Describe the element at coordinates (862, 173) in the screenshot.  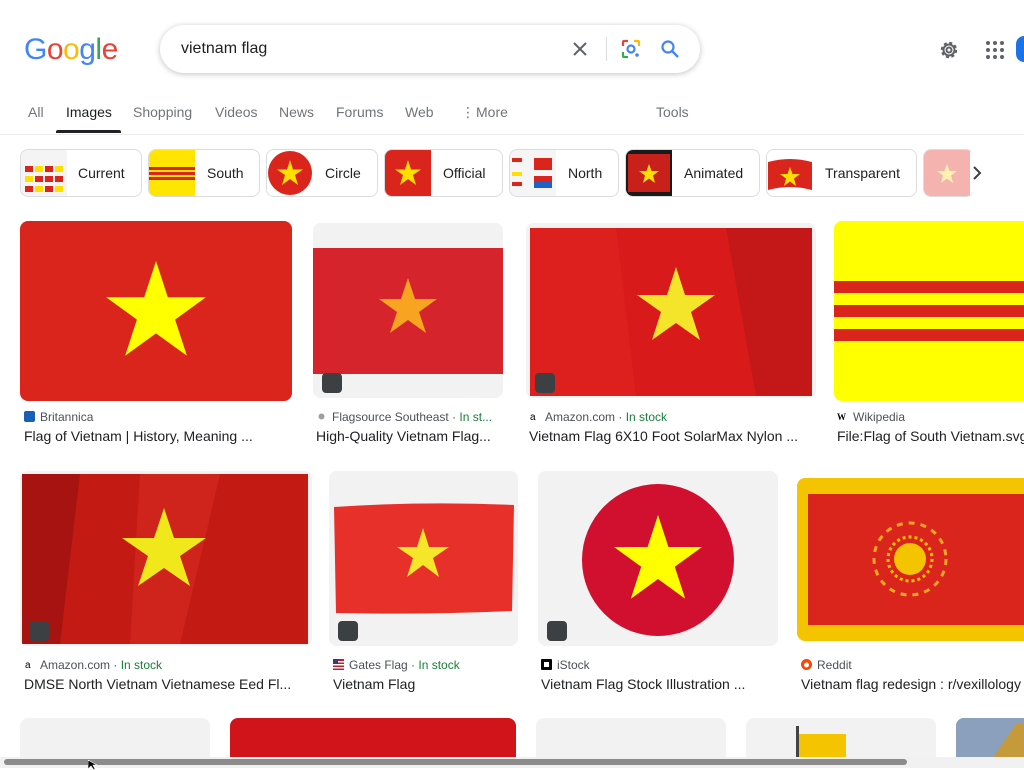
I see `chip-label: Transparent` at that location.